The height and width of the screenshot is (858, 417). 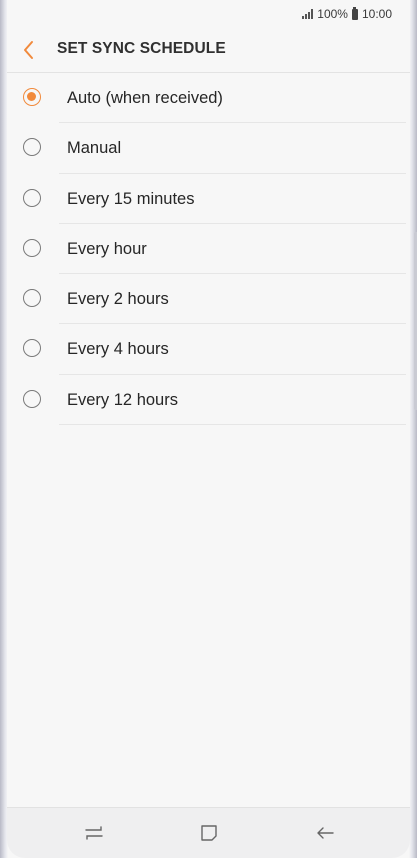 I want to click on recent-apps-icon, so click(x=94, y=833).